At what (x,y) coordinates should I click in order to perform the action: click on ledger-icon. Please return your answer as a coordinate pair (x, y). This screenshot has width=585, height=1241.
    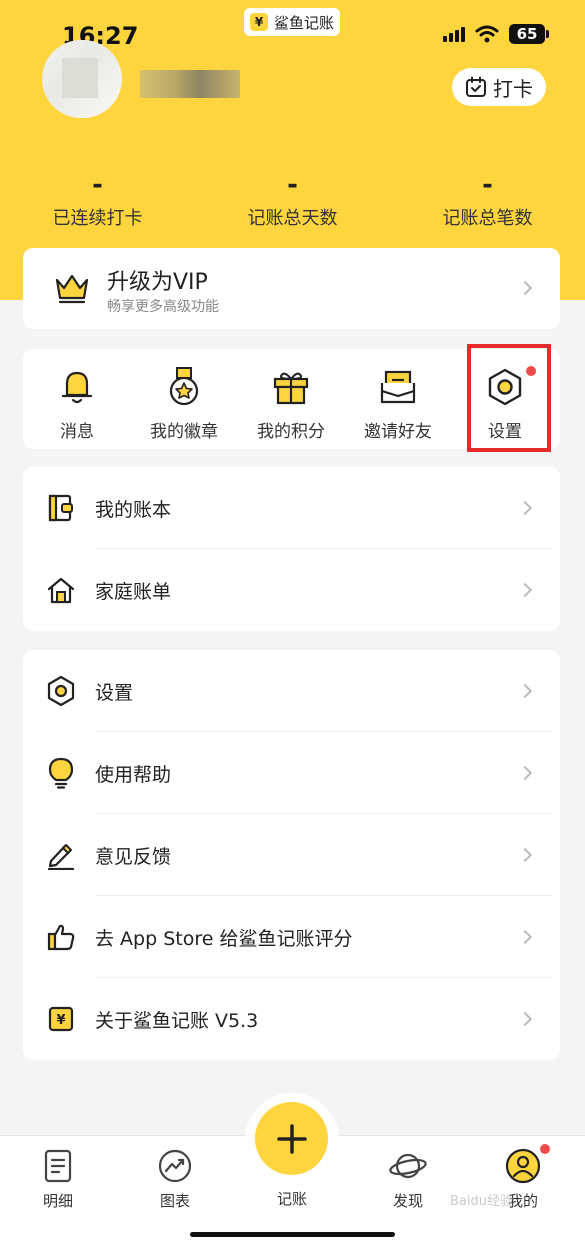
    Looking at the image, I should click on (60, 508).